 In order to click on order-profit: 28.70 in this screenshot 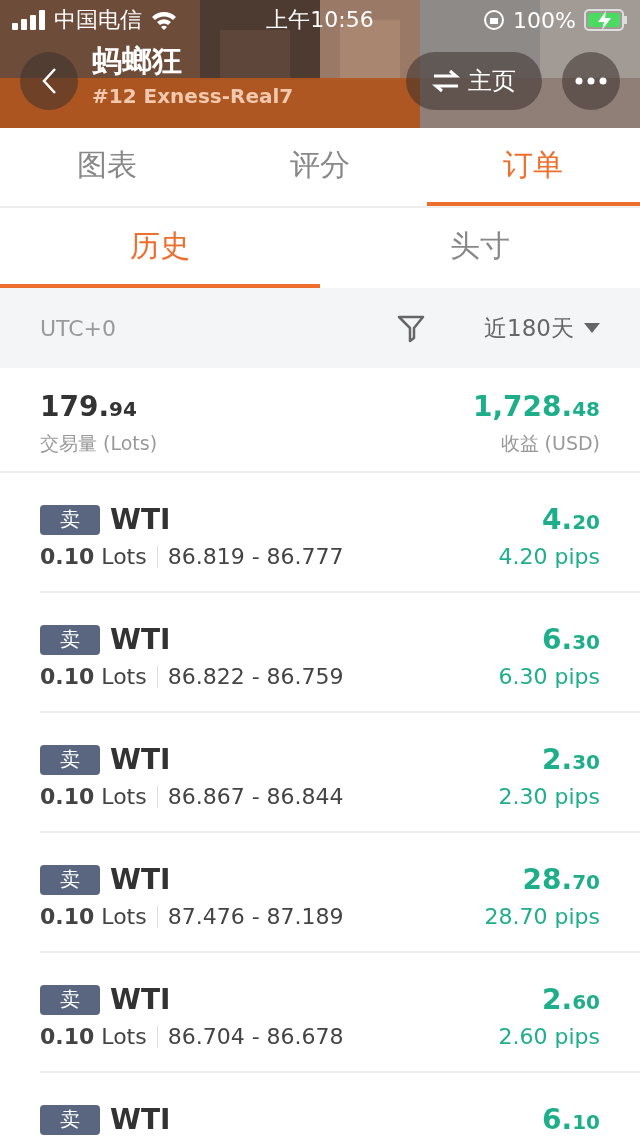, I will do `click(561, 879)`.